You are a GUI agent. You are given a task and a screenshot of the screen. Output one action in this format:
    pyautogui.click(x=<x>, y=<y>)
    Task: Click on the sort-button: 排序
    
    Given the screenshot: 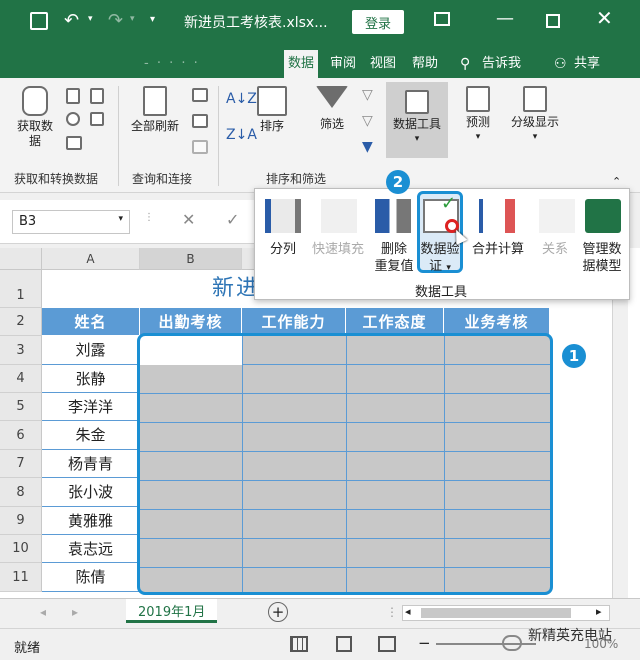 What is the action you would take?
    pyautogui.click(x=272, y=110)
    